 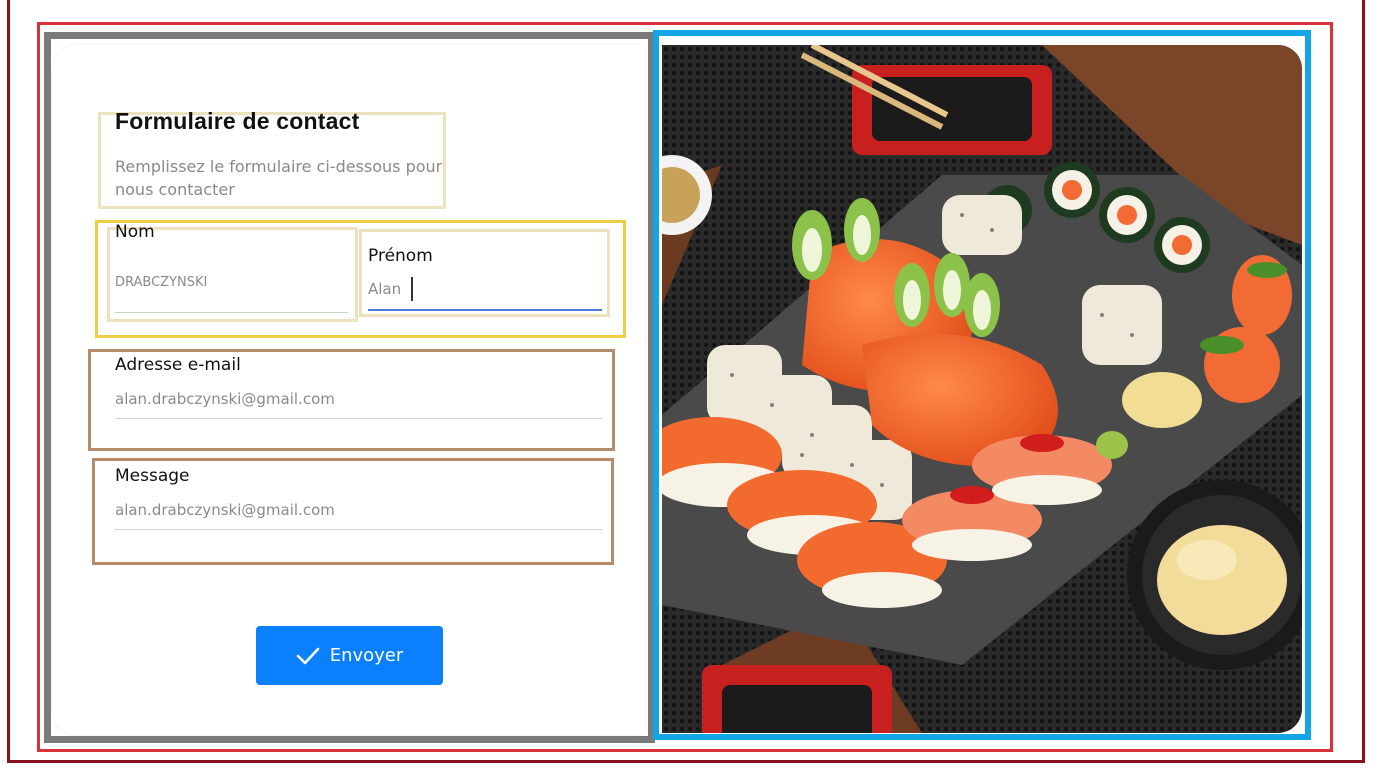 I want to click on send-button-label: Envoyer, so click(x=366, y=655).